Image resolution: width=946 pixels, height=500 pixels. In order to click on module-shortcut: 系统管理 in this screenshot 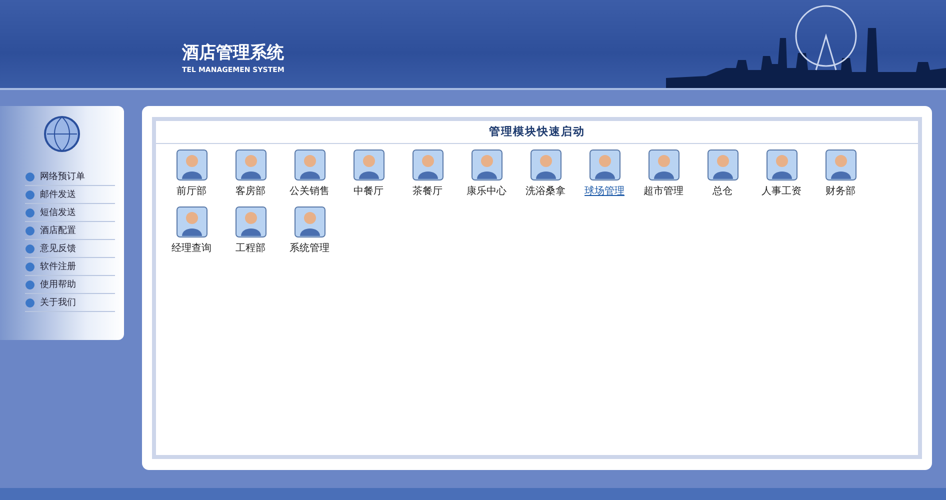, I will do `click(309, 230)`.